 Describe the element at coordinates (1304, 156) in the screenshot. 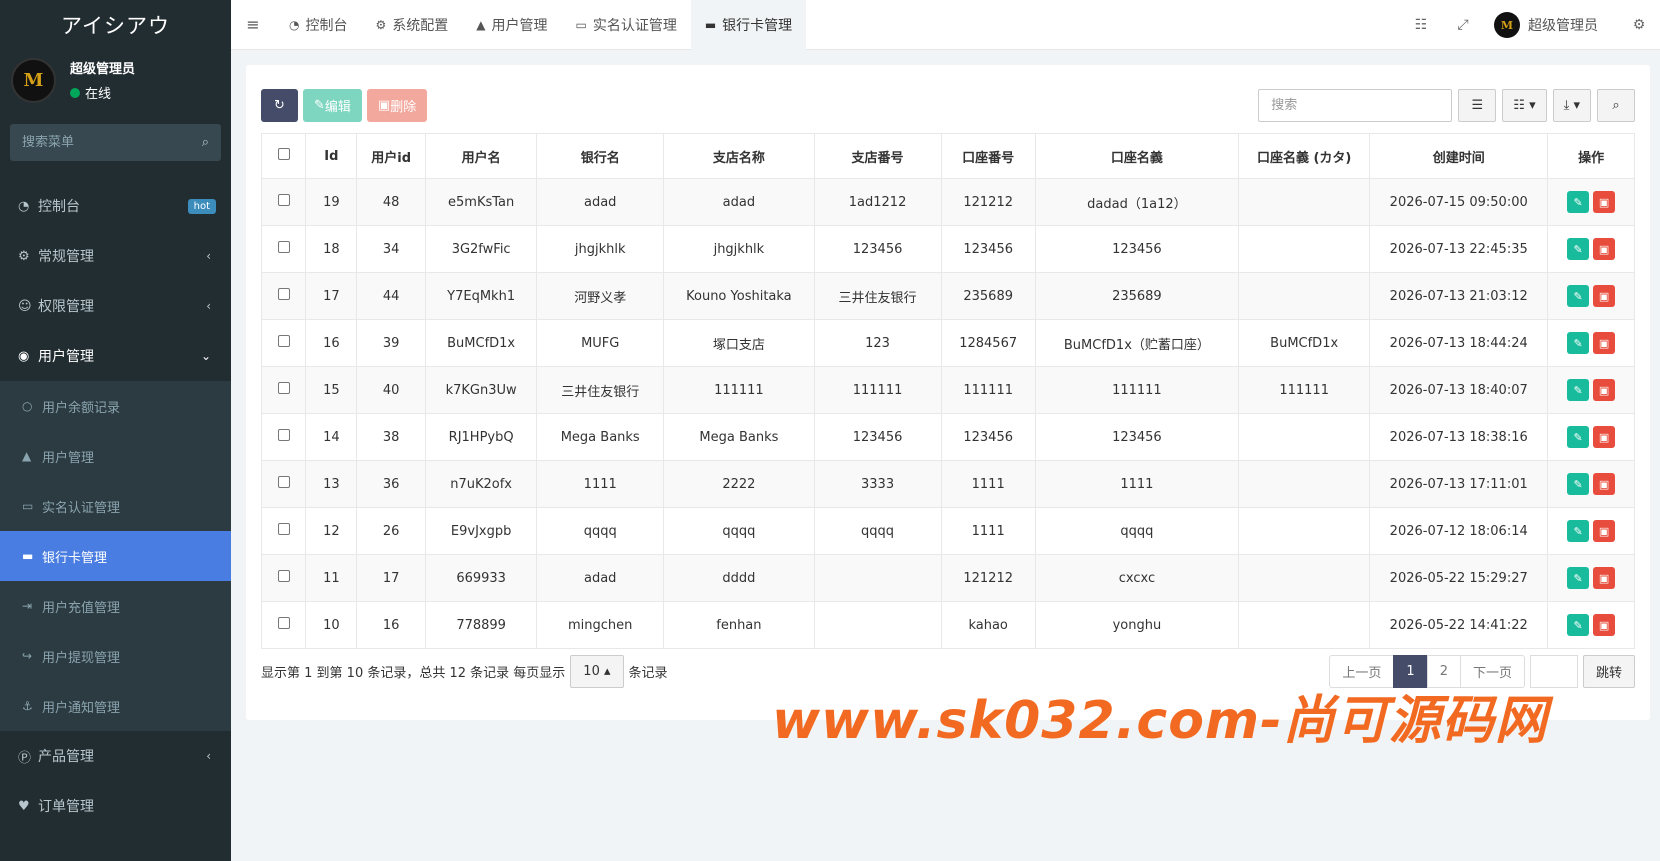

I see `col-account-holder-kana: 口座名義 (カタ)` at that location.